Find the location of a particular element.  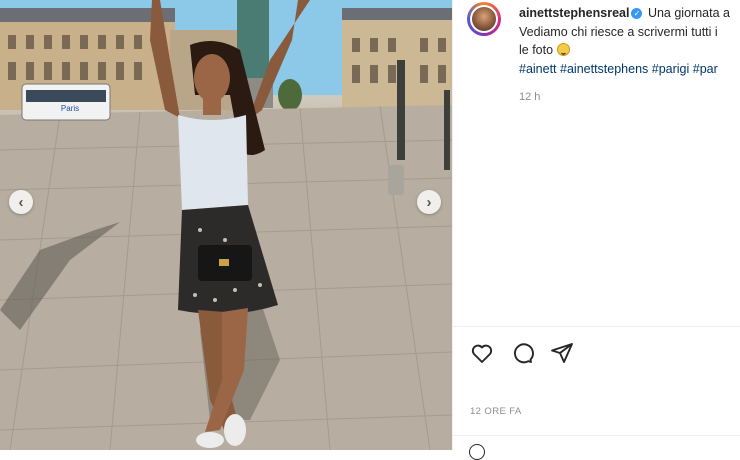

chevron-left-icon: ‹ is located at coordinates (21, 202).